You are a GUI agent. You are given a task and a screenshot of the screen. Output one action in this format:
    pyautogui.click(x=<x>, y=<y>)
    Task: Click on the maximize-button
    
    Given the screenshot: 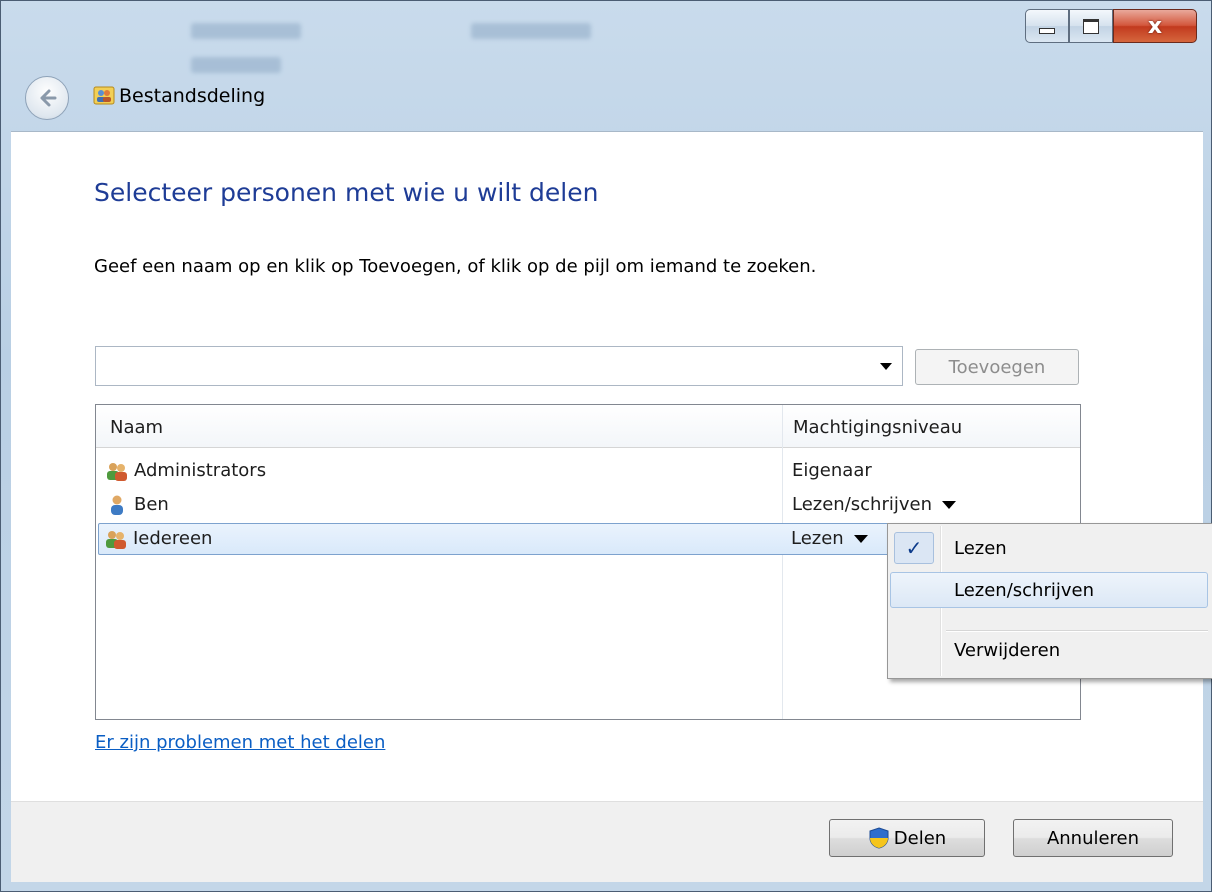 What is the action you would take?
    pyautogui.click(x=1091, y=26)
    